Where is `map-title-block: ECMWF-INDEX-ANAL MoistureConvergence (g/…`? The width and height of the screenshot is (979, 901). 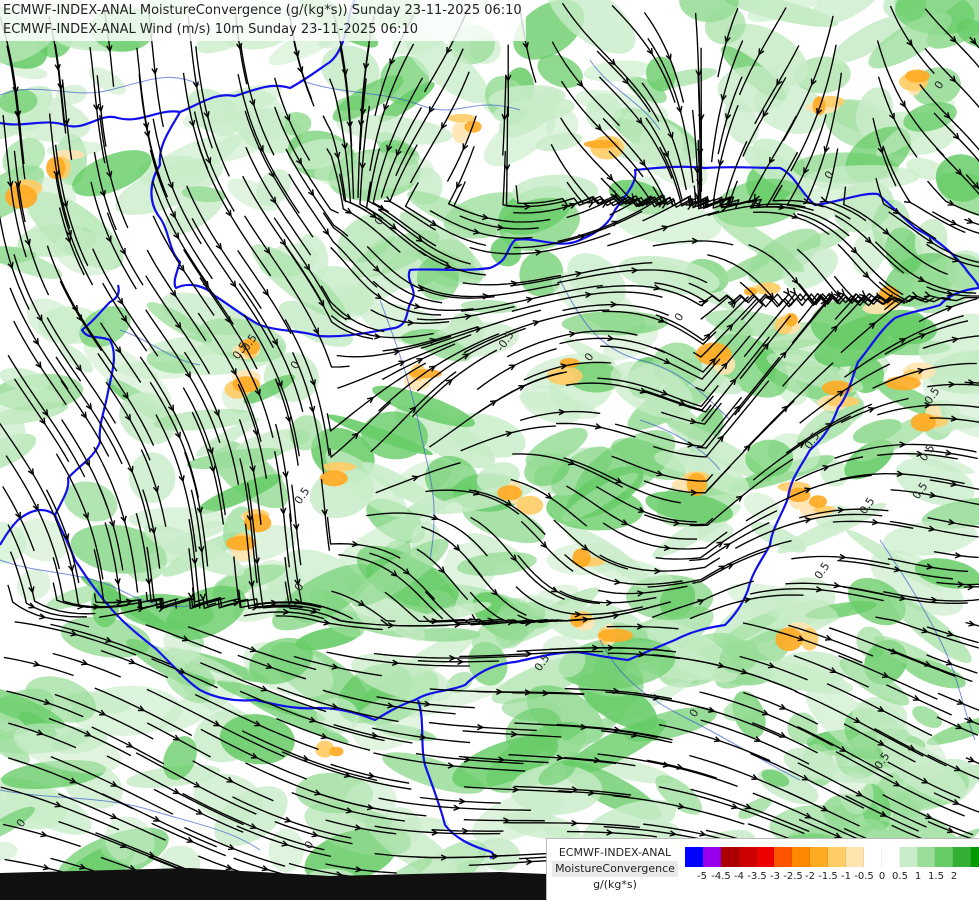 map-title-block: ECMWF-INDEX-ANAL MoistureConvergence (g/… is located at coordinates (263, 20).